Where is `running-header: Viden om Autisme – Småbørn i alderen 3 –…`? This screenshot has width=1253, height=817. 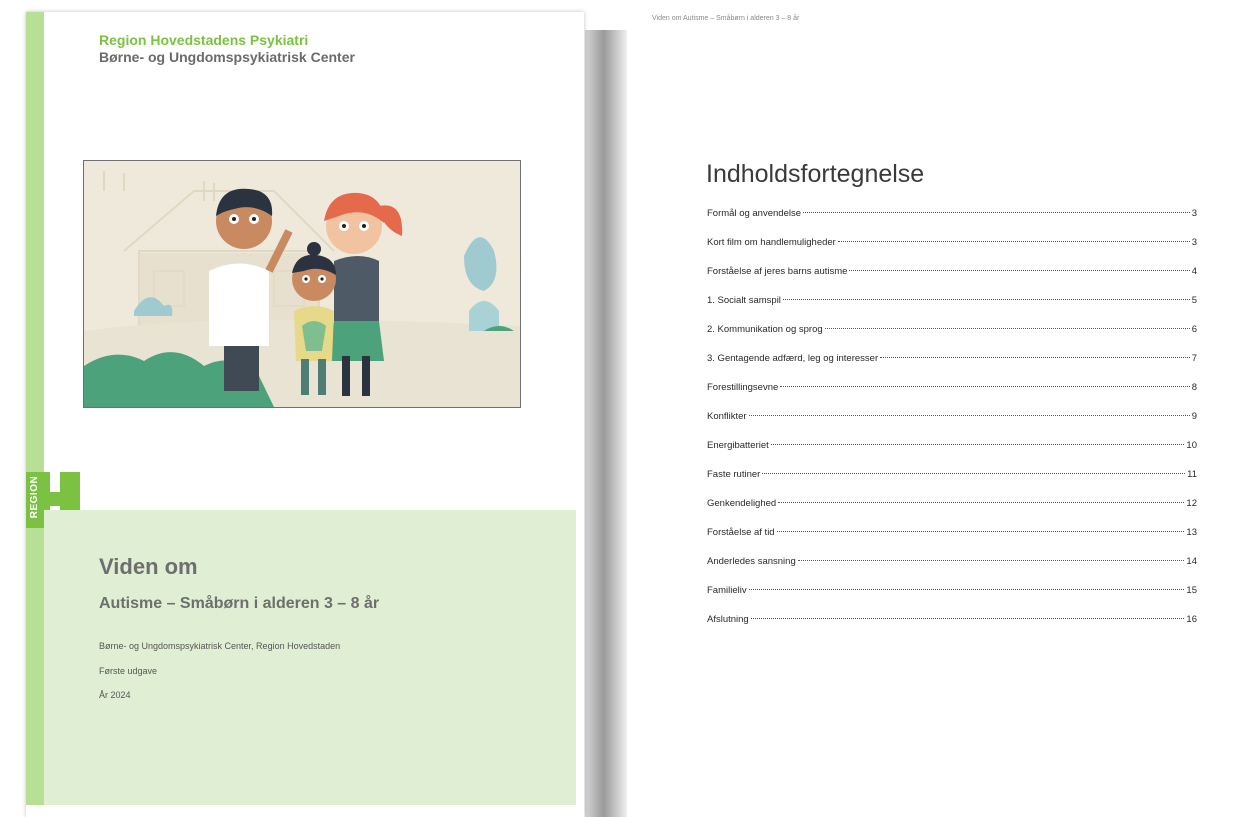
running-header: Viden om Autisme – Småbørn i alderen 3 –… is located at coordinates (726, 18).